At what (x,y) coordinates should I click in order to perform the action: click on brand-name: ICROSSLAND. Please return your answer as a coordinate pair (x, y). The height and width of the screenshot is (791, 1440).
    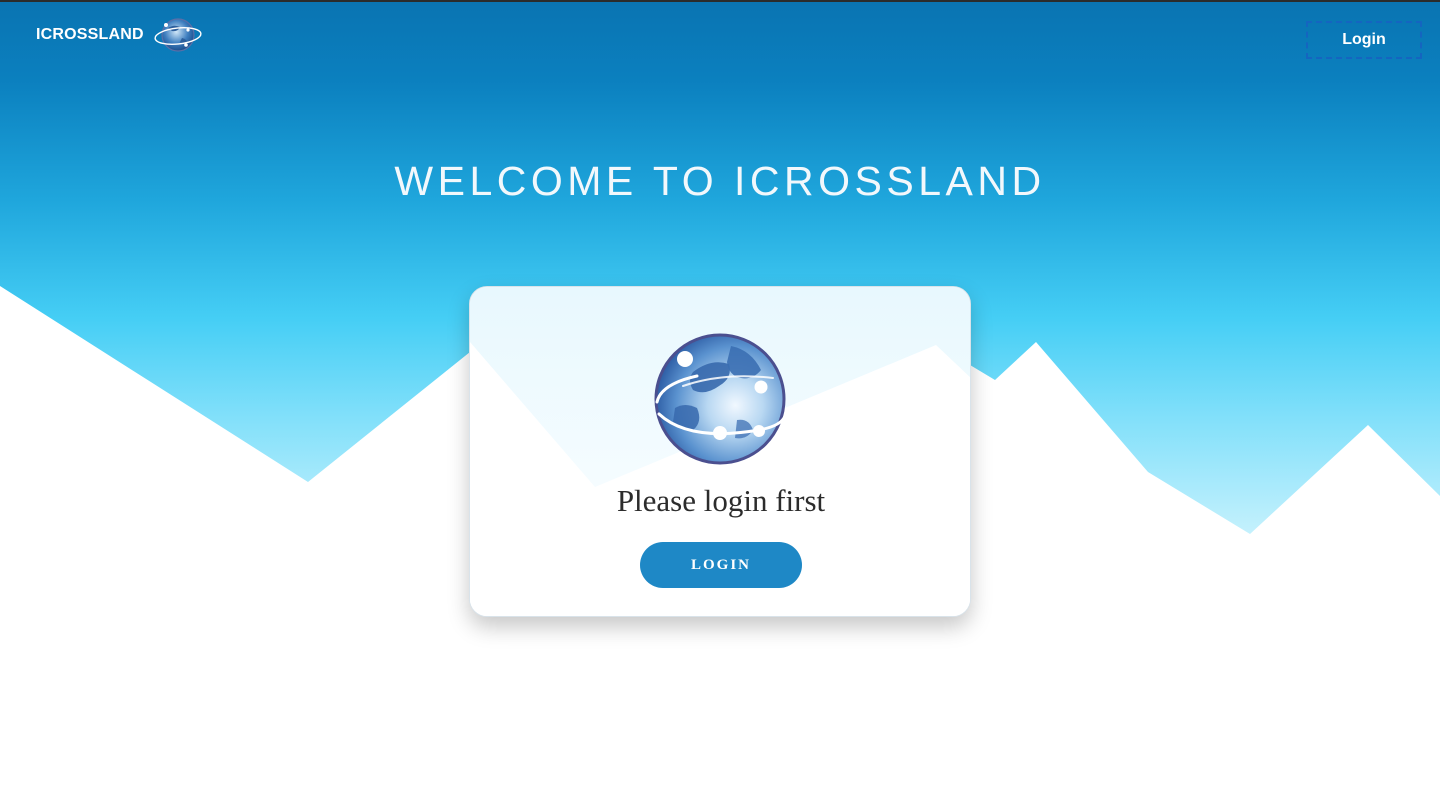
    Looking at the image, I should click on (90, 34).